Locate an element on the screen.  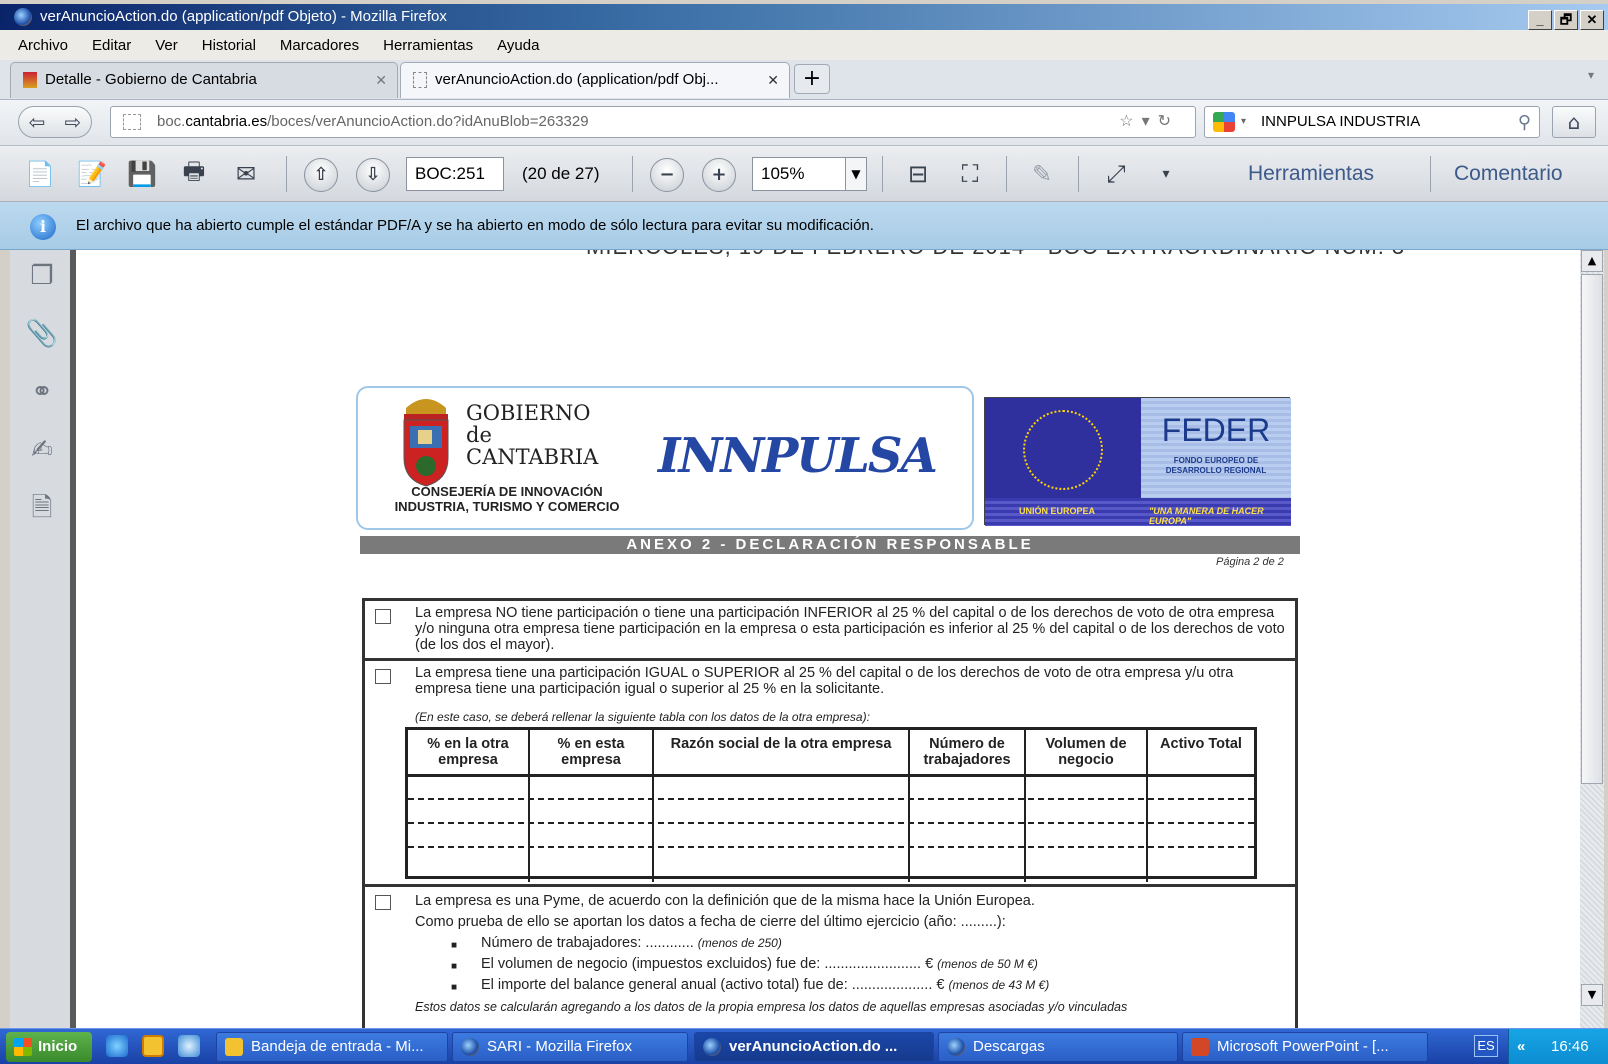
fit-page-icon: ⊟ is located at coordinates (918, 174).